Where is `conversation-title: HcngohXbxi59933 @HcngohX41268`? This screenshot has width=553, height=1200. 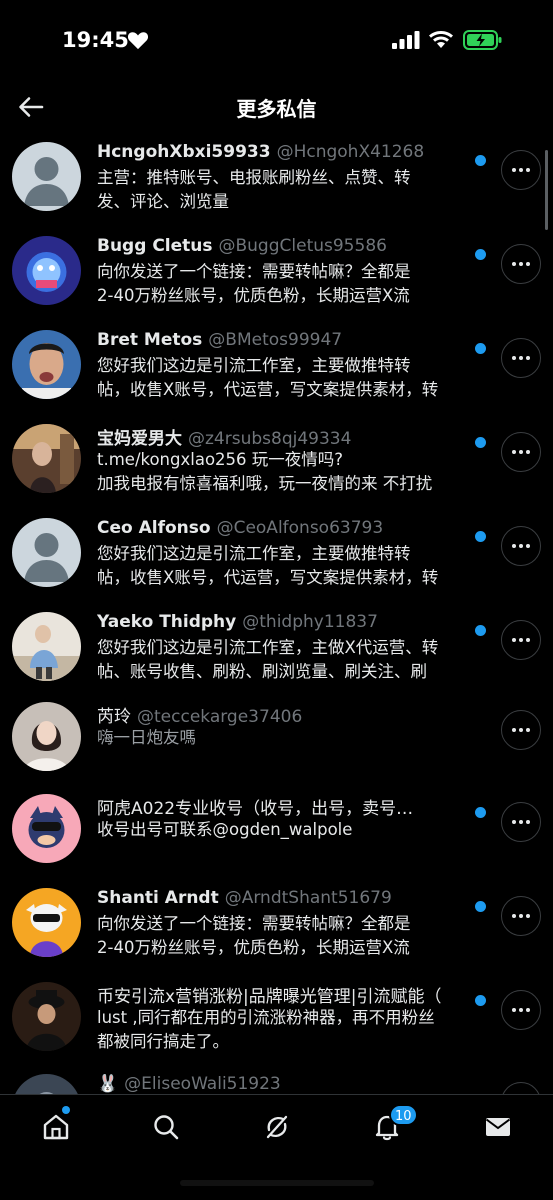 conversation-title: HcngohXbxi59933 @HcngohX41268 is located at coordinates (282, 154).